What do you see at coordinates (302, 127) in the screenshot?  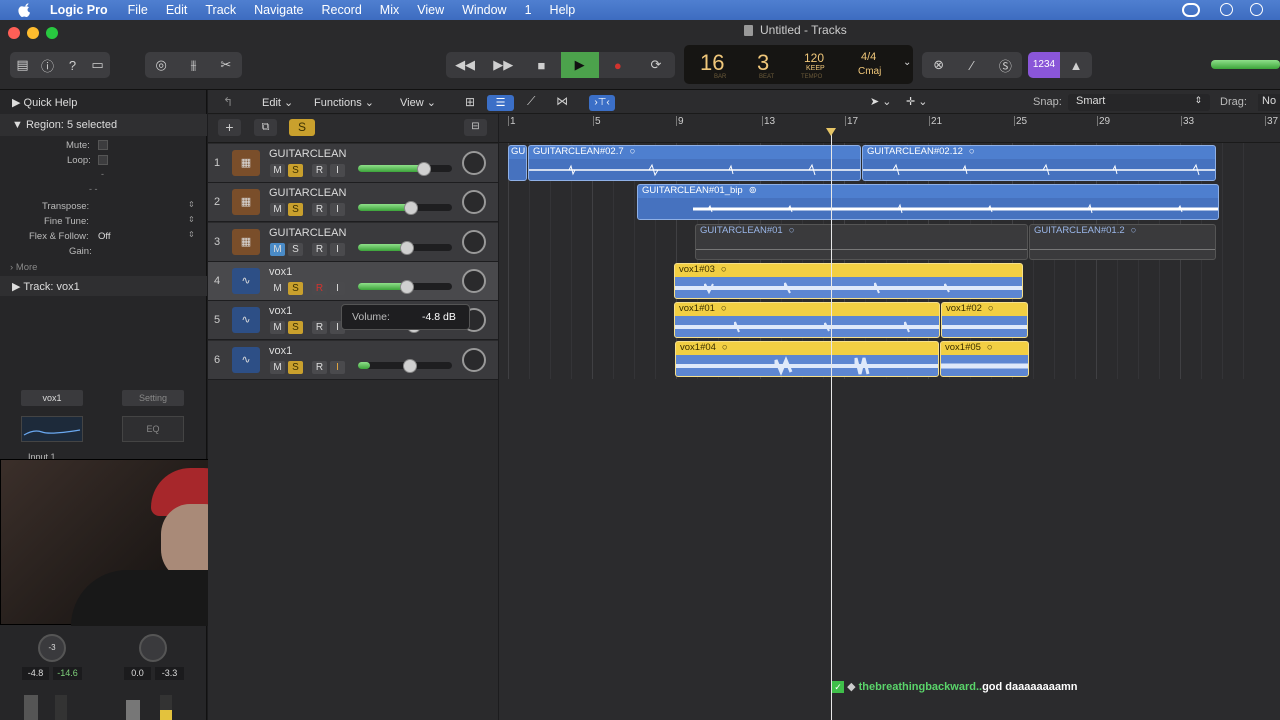 I see `global-solo-button: S` at bounding box center [302, 127].